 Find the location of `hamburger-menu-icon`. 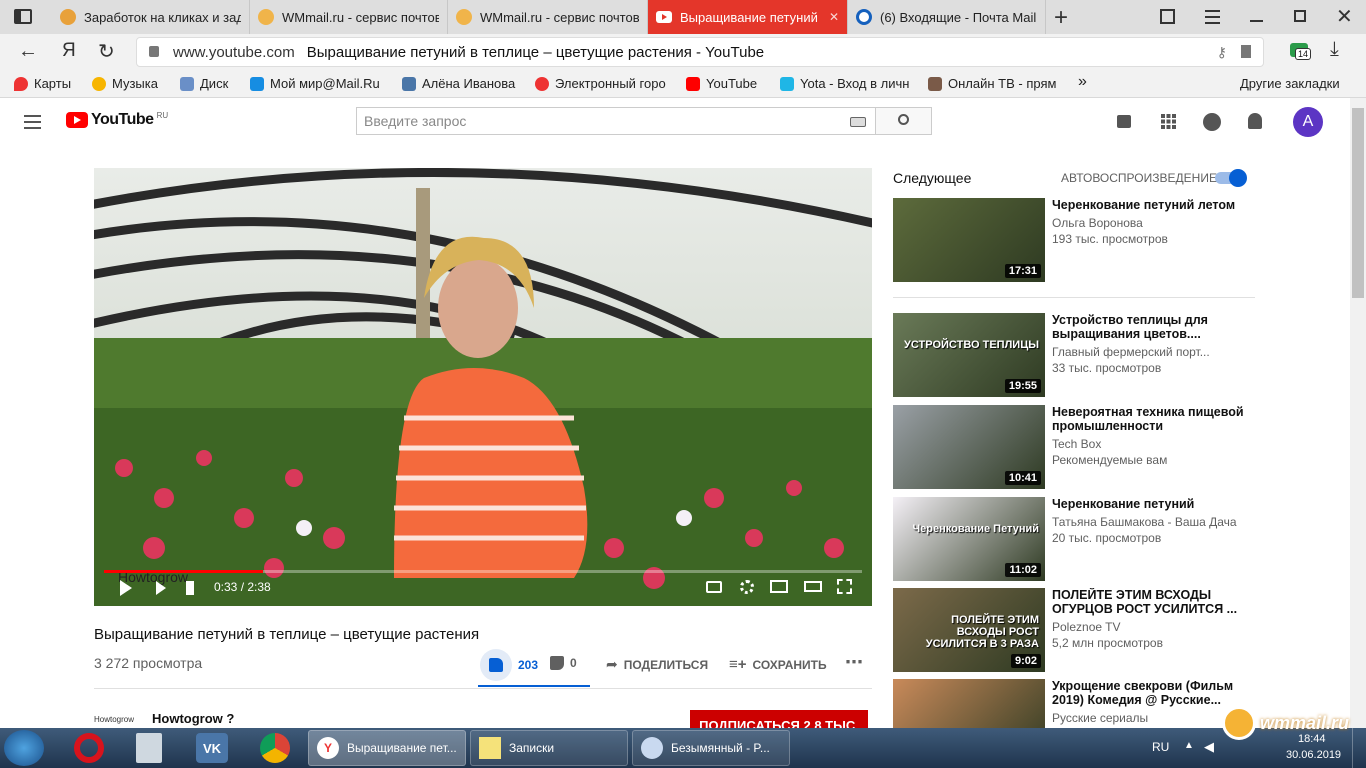

hamburger-menu-icon is located at coordinates (32, 122).